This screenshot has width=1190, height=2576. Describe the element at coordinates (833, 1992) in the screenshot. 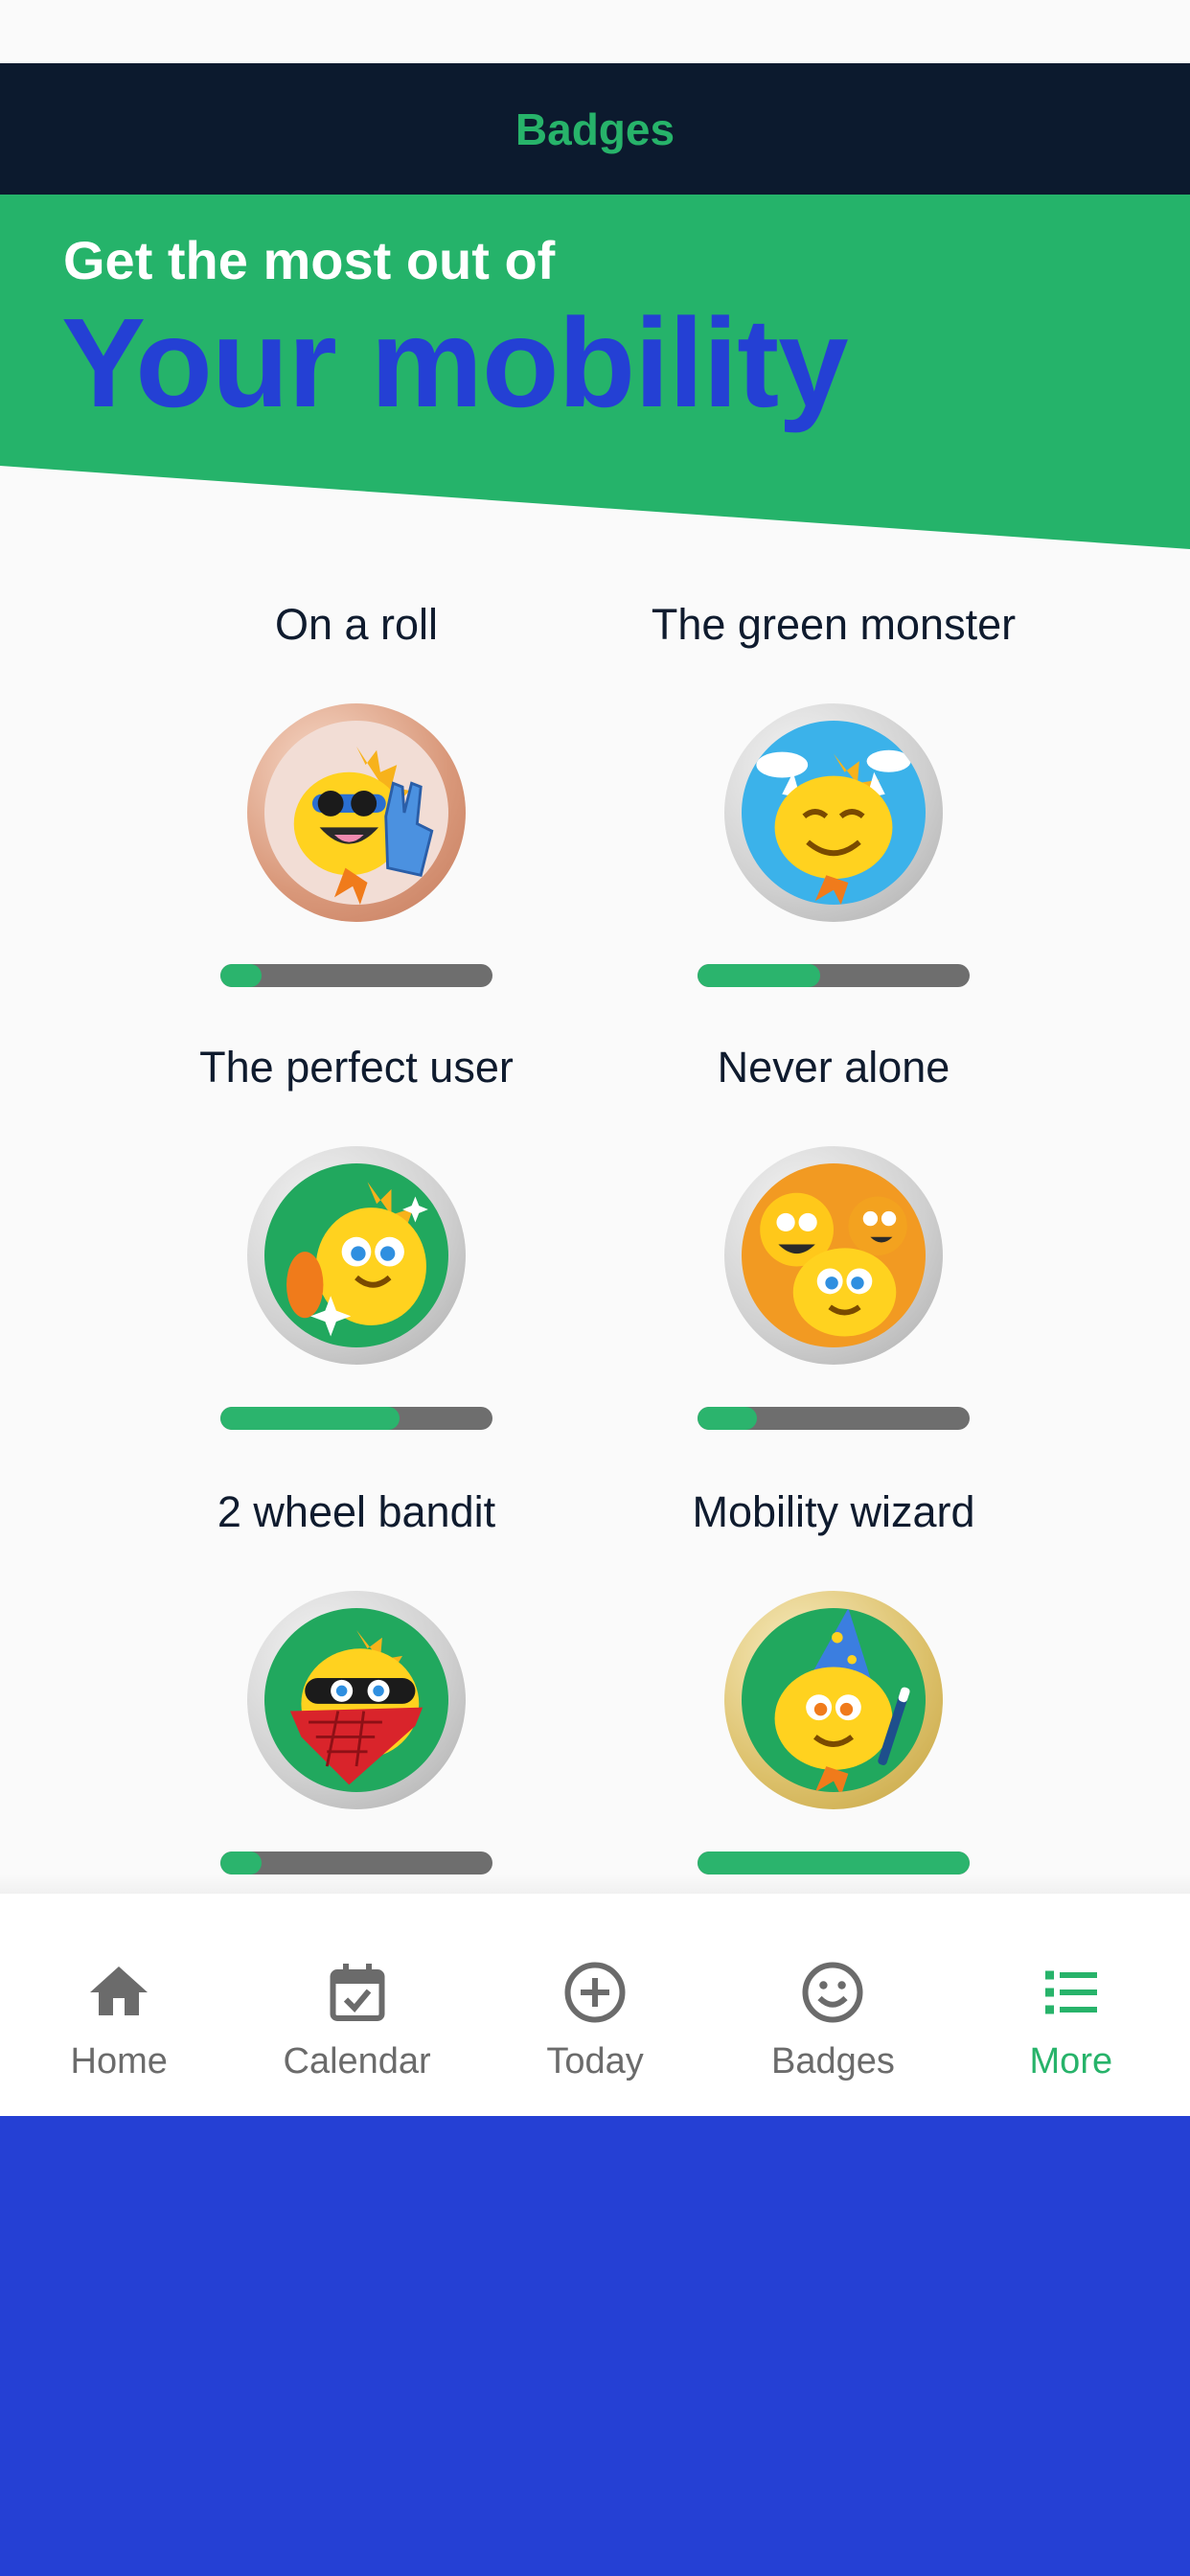

I see `smiley-icon` at that location.